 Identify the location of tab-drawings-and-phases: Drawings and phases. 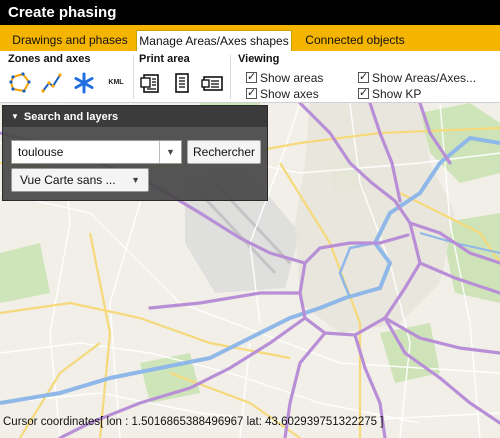
(70, 40).